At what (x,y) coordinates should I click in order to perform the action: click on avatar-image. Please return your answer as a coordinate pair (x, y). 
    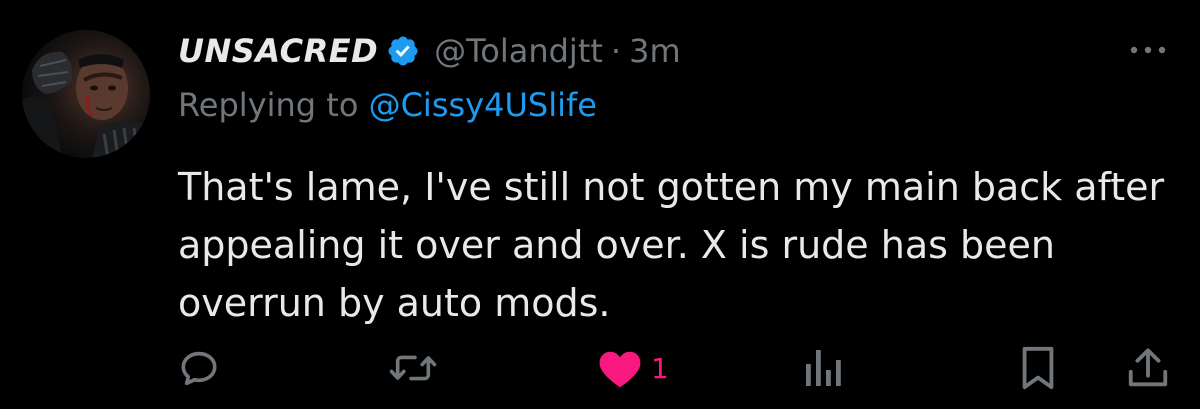
    Looking at the image, I should click on (86, 104).